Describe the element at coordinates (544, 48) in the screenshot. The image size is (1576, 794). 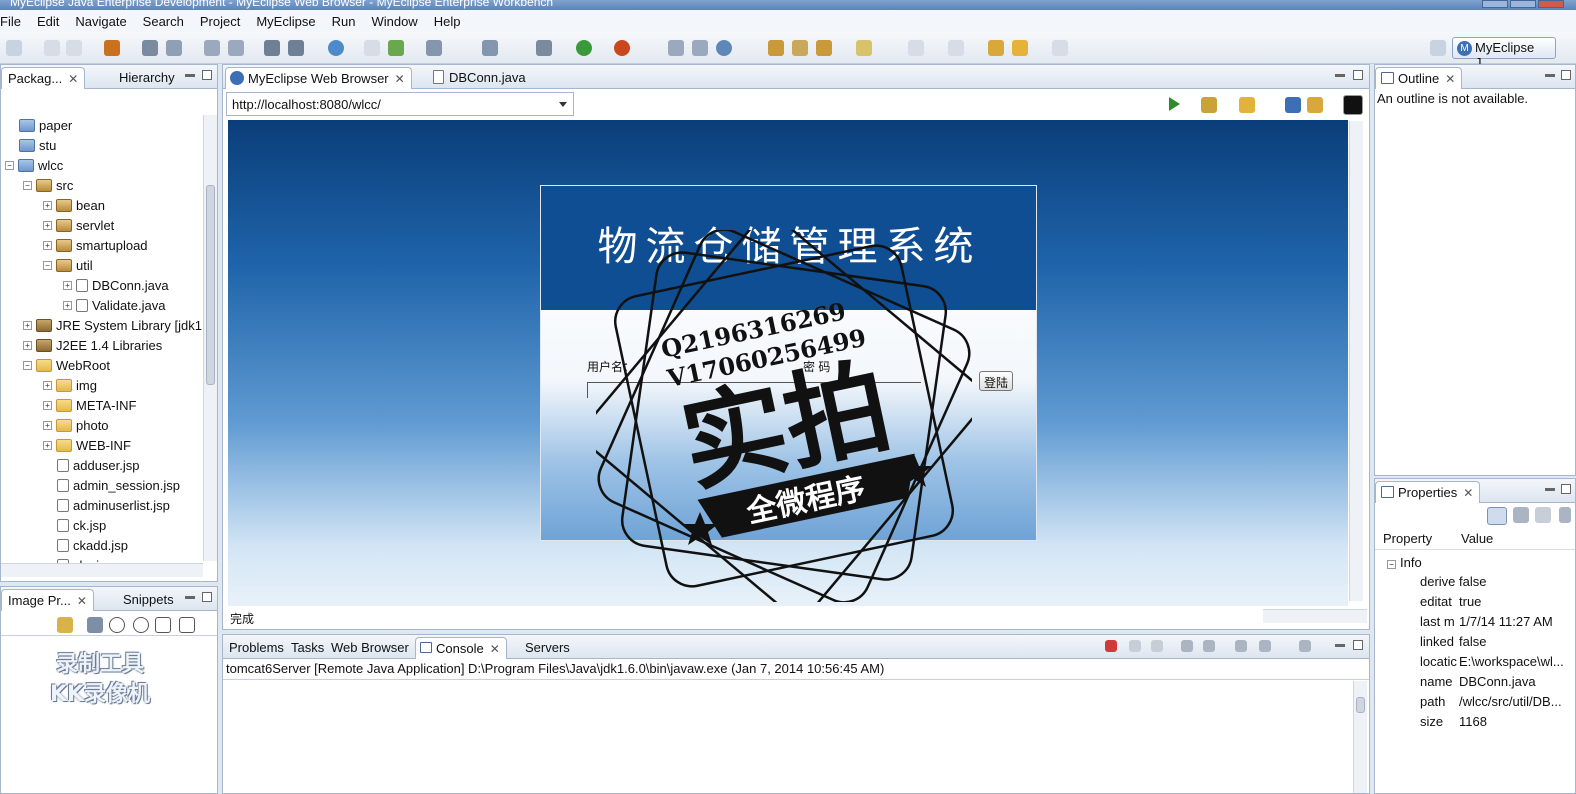
I see `debug-icon` at that location.